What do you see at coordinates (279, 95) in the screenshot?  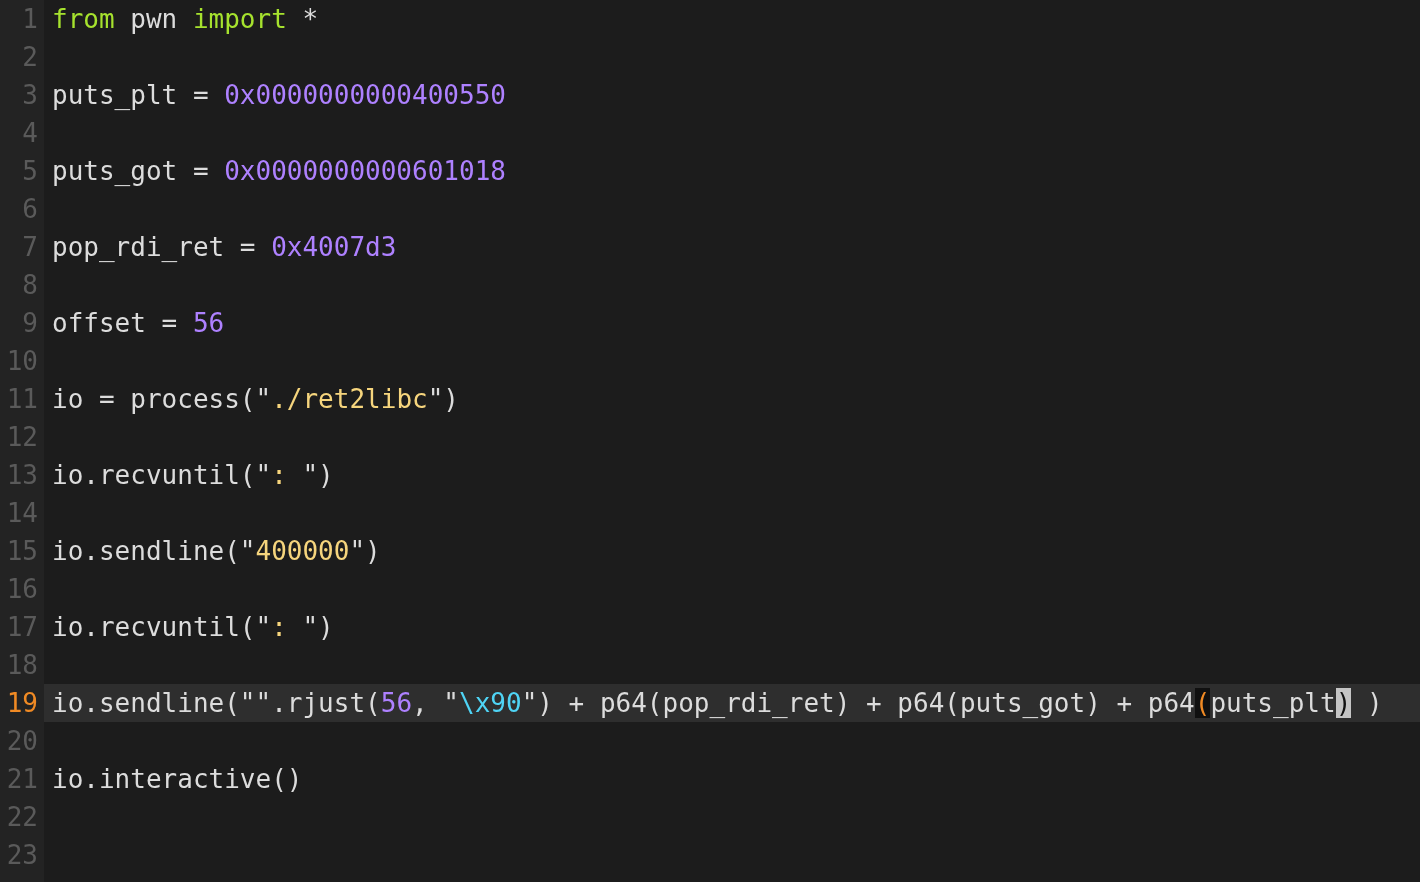 I see `code-line: puts_plt = 0x0000000000400550` at bounding box center [279, 95].